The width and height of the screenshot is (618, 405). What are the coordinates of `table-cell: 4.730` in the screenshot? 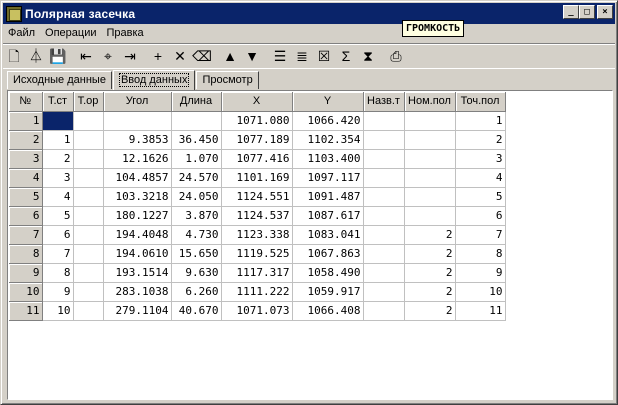 It's located at (196, 235).